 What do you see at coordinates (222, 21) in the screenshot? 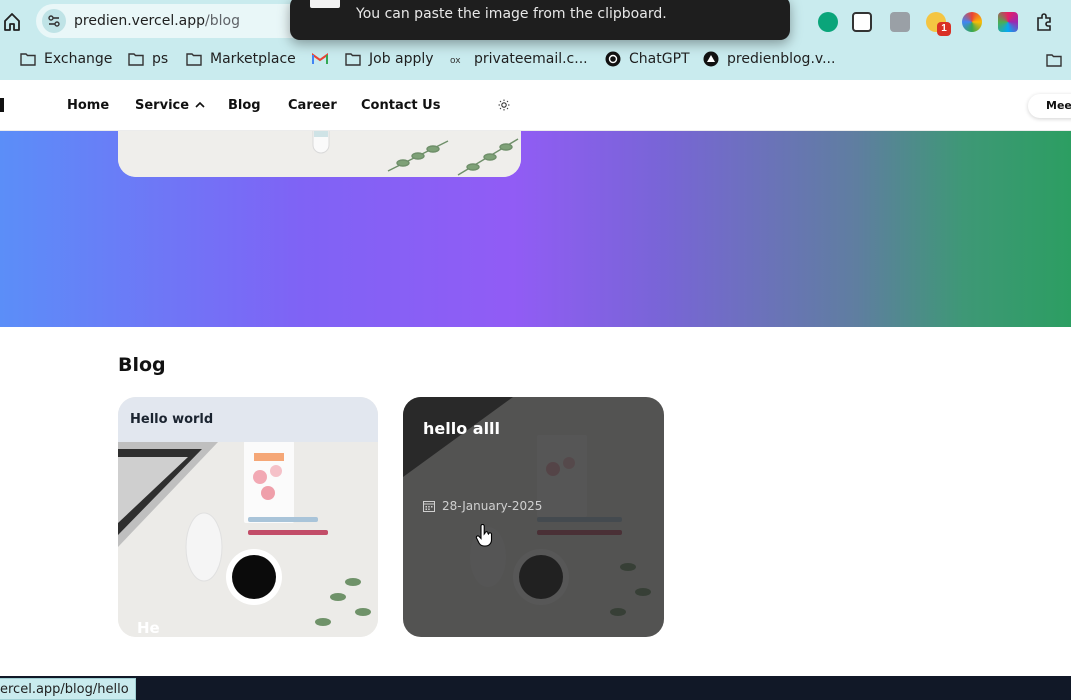
I see `url-path: /blog` at bounding box center [222, 21].